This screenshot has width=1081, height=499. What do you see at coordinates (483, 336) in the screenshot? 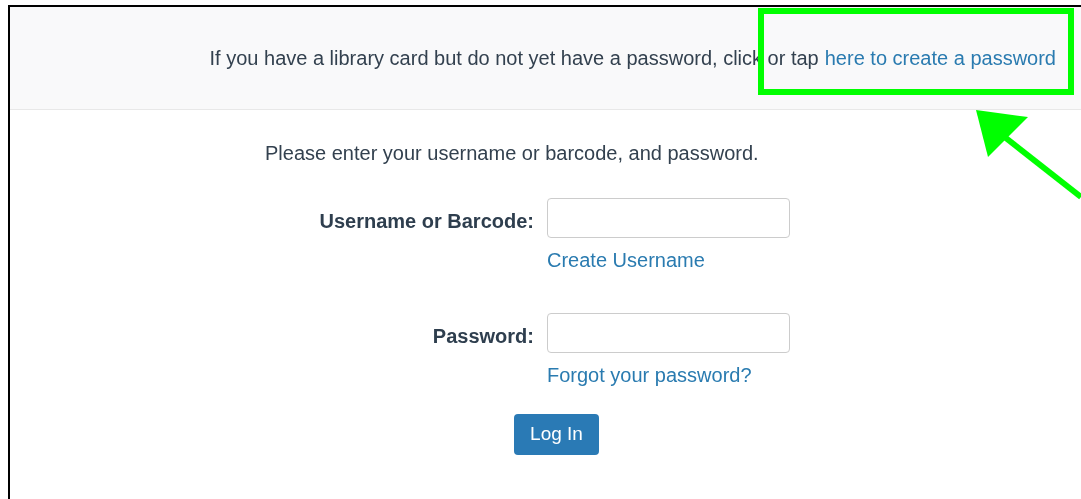
I see `field-label: Password:` at bounding box center [483, 336].